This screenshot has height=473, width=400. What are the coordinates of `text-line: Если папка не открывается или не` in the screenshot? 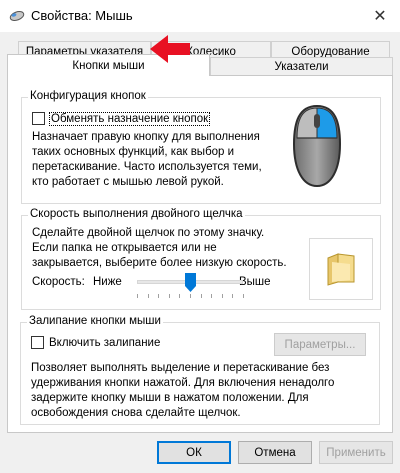 It's located at (124, 248).